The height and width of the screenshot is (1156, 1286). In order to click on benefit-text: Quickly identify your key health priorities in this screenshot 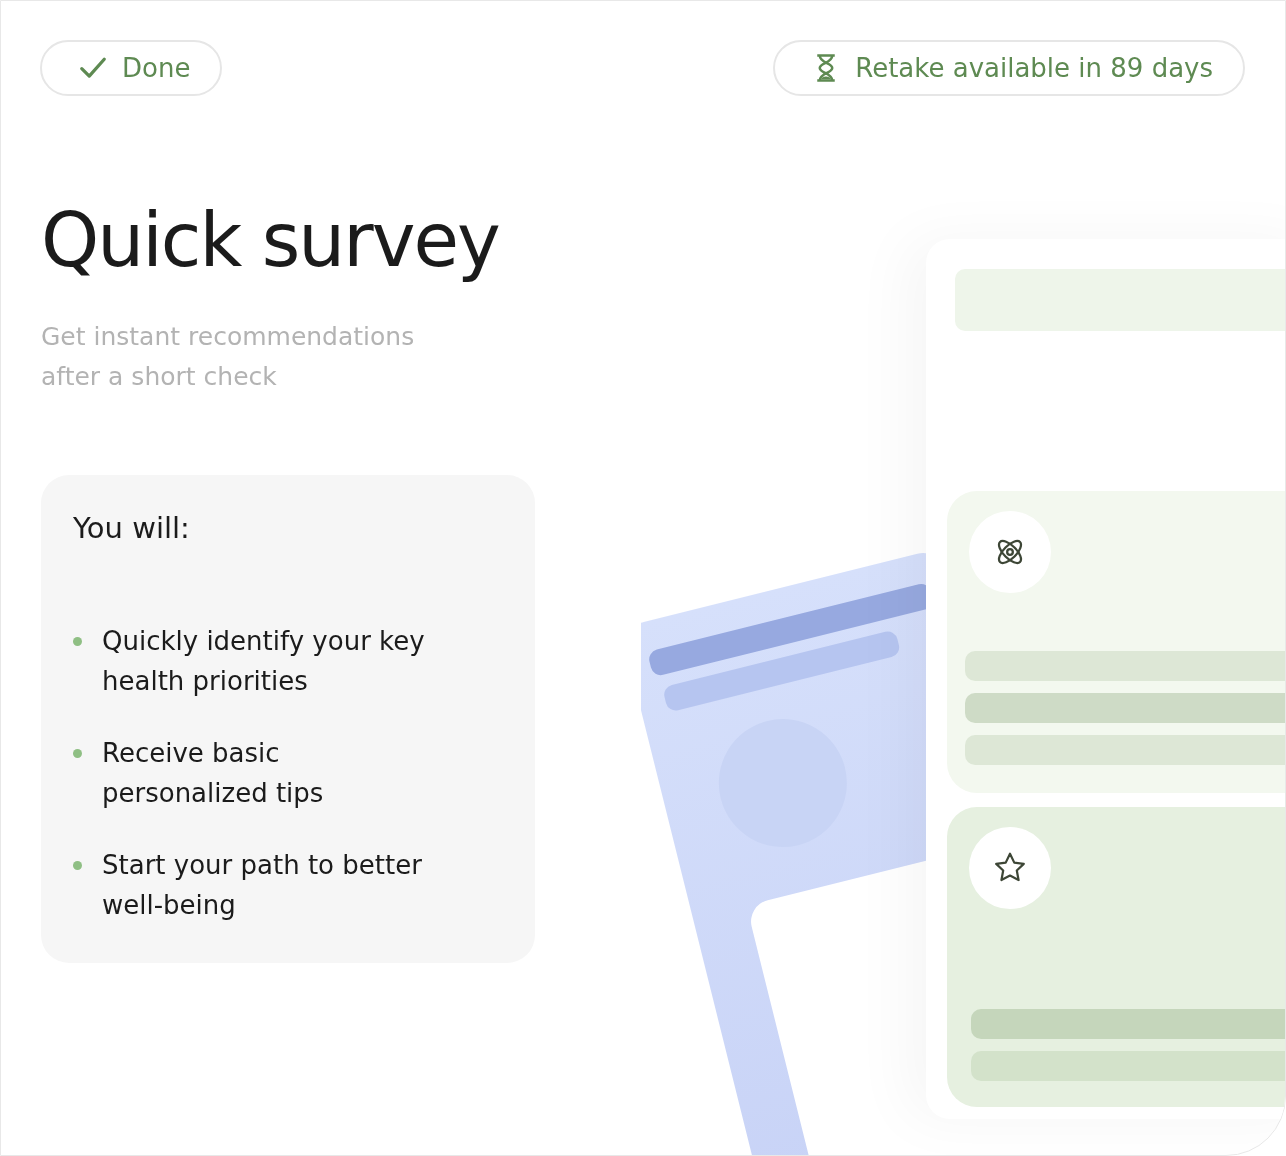, I will do `click(264, 662)`.